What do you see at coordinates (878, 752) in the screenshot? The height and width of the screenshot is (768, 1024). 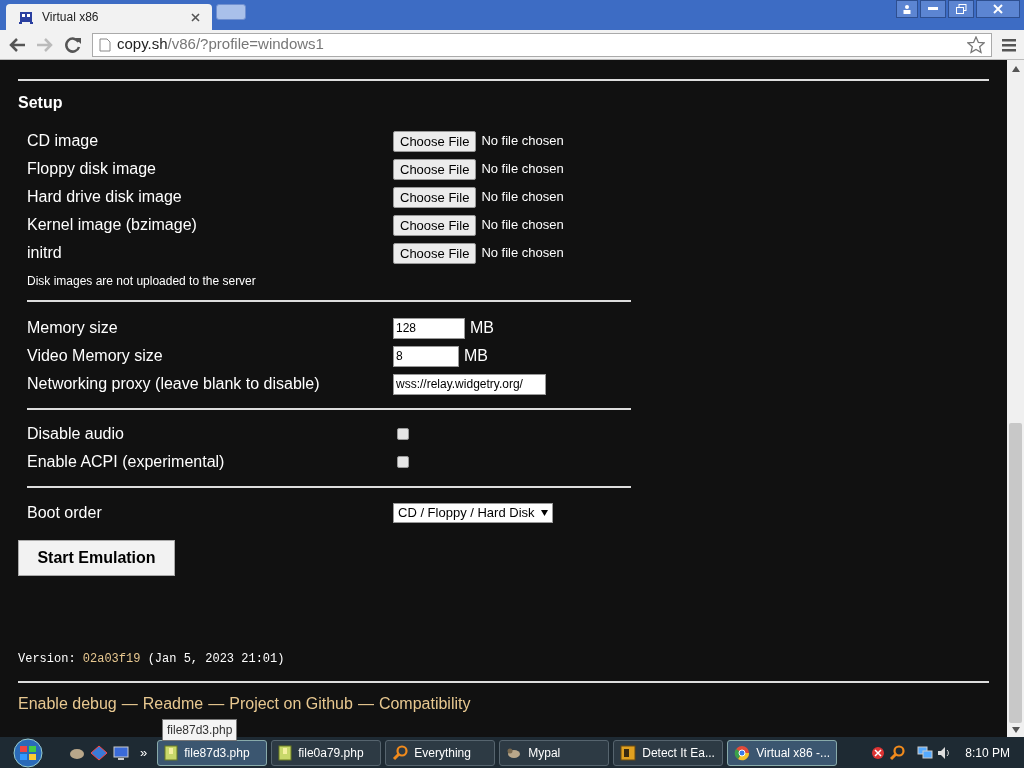 I see `shield-icon` at bounding box center [878, 752].